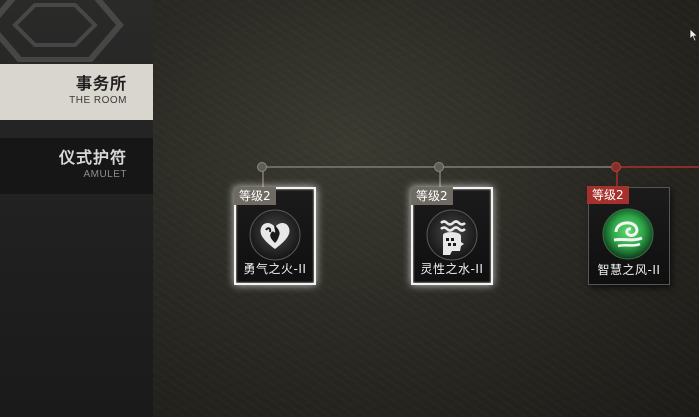 The height and width of the screenshot is (417, 699). Describe the element at coordinates (658, 167) in the screenshot. I see `connector-wire-active` at that location.